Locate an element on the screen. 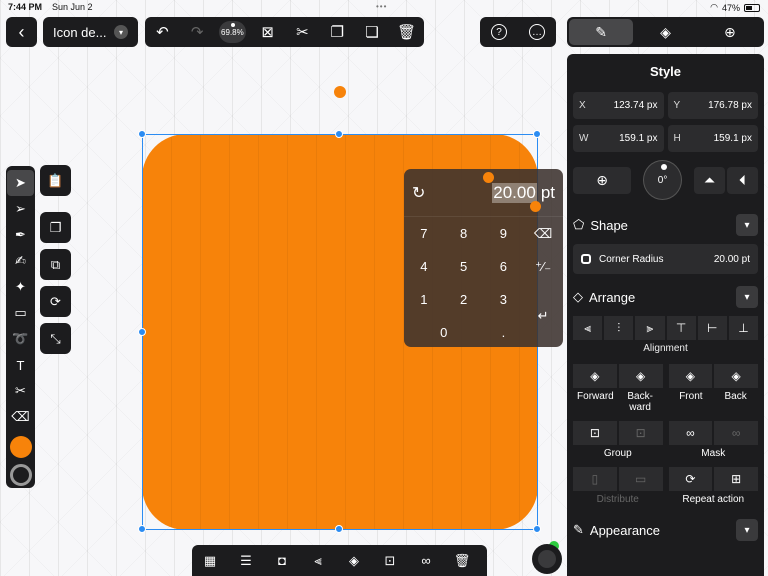 This screenshot has width=768, height=576. undo-button: ↶ is located at coordinates (162, 32).